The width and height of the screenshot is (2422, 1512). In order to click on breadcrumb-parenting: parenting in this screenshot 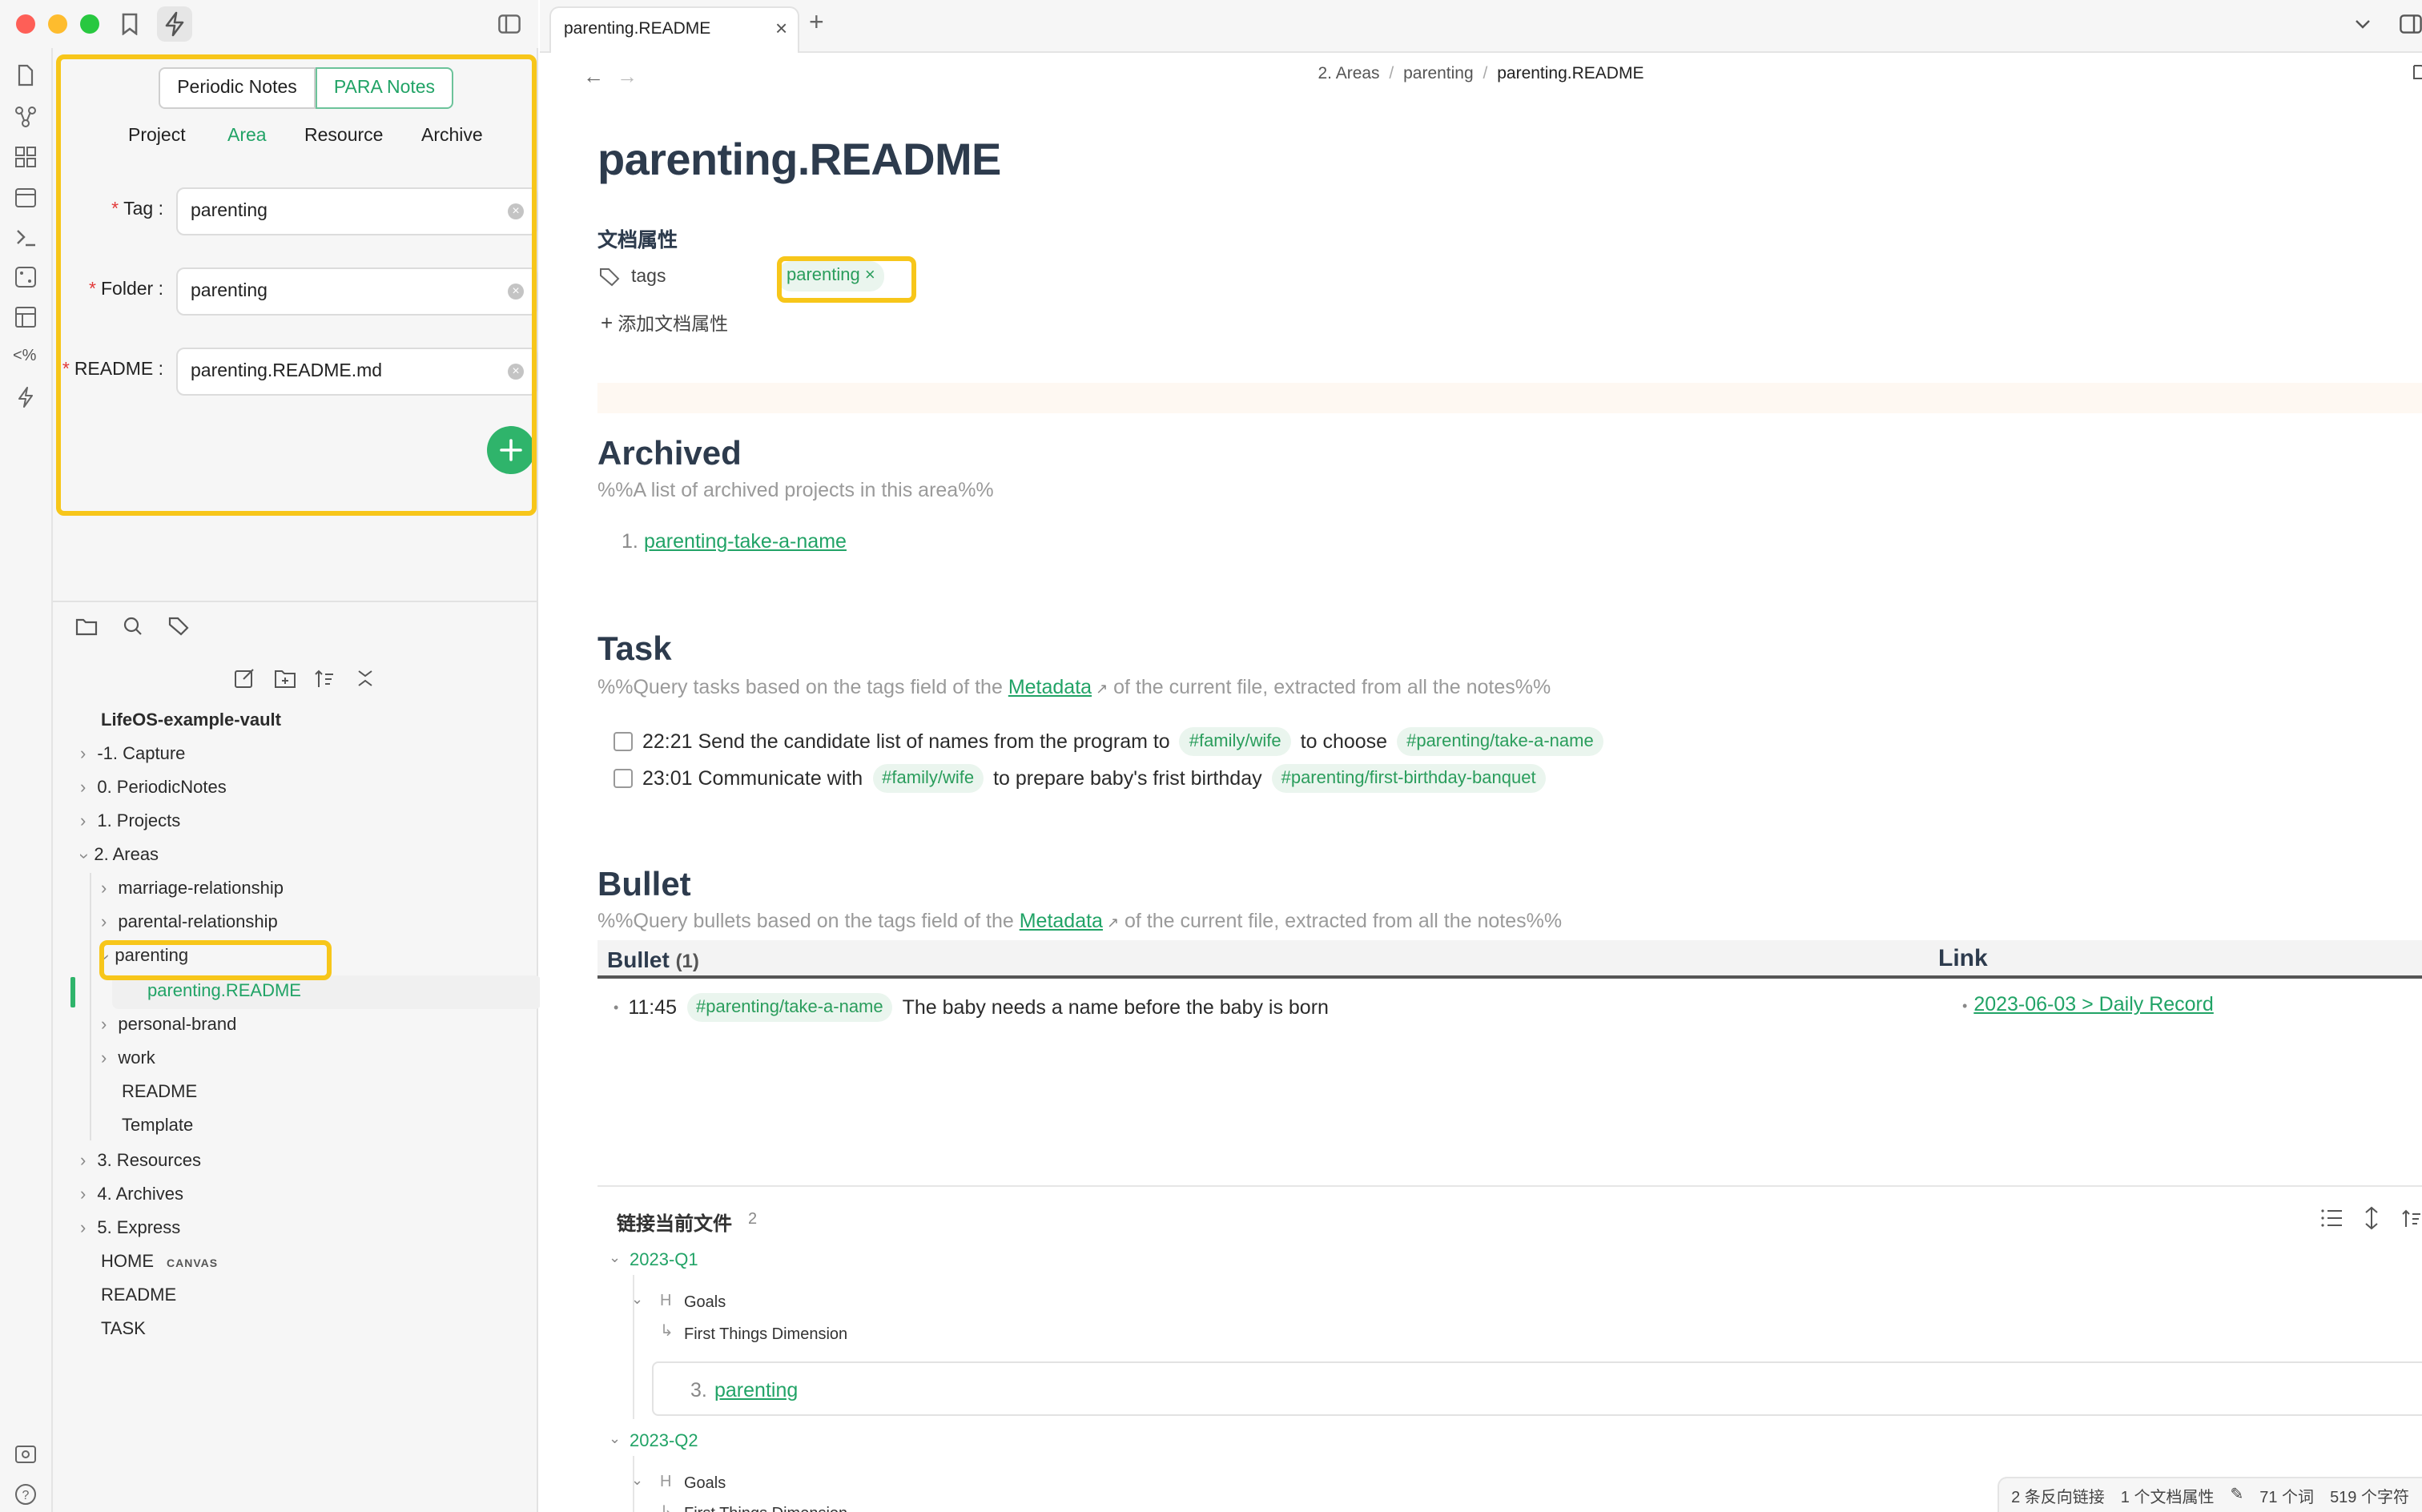, I will do `click(1438, 73)`.